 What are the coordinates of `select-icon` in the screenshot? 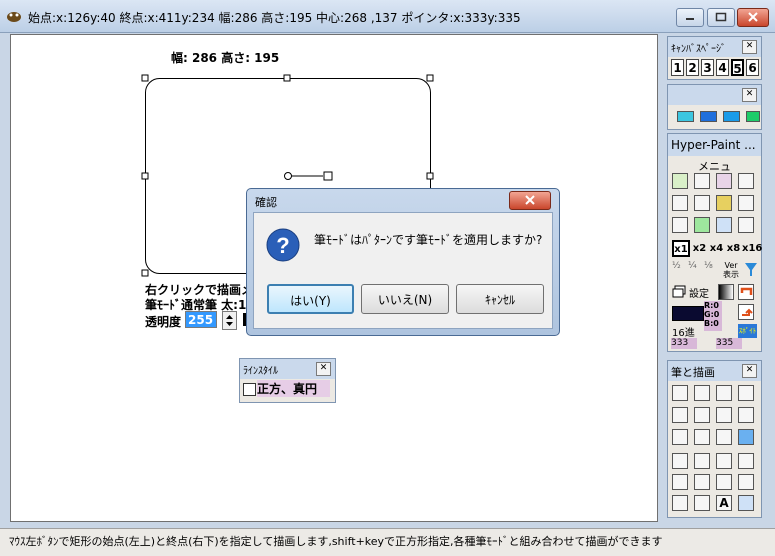 It's located at (746, 482).